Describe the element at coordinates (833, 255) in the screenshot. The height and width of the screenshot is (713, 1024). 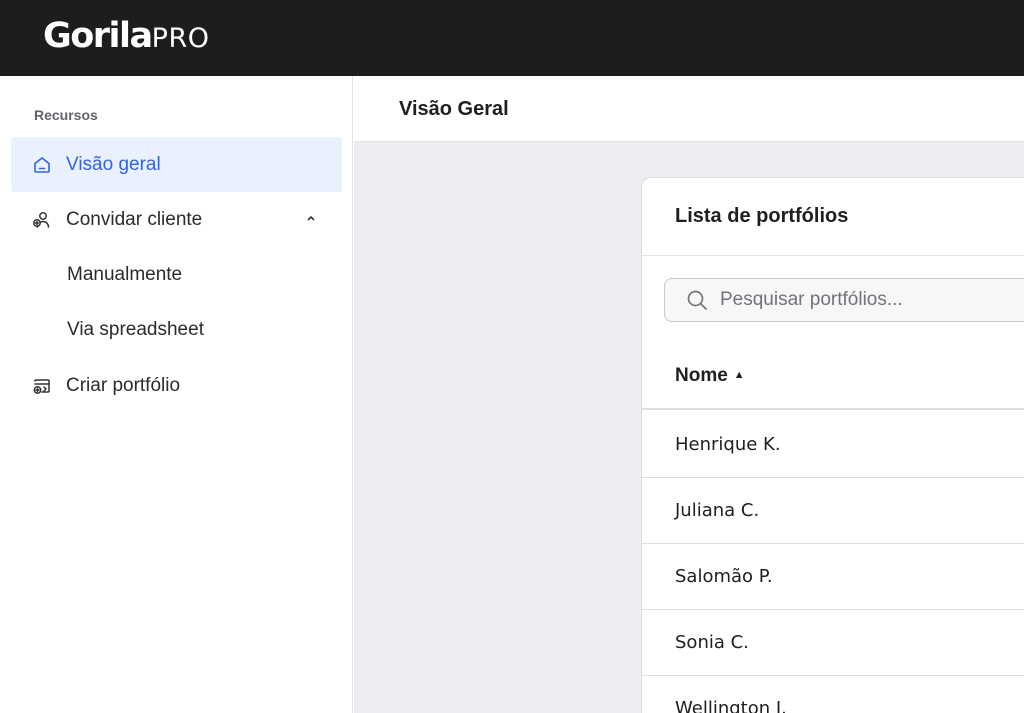
I see `card-divider` at that location.